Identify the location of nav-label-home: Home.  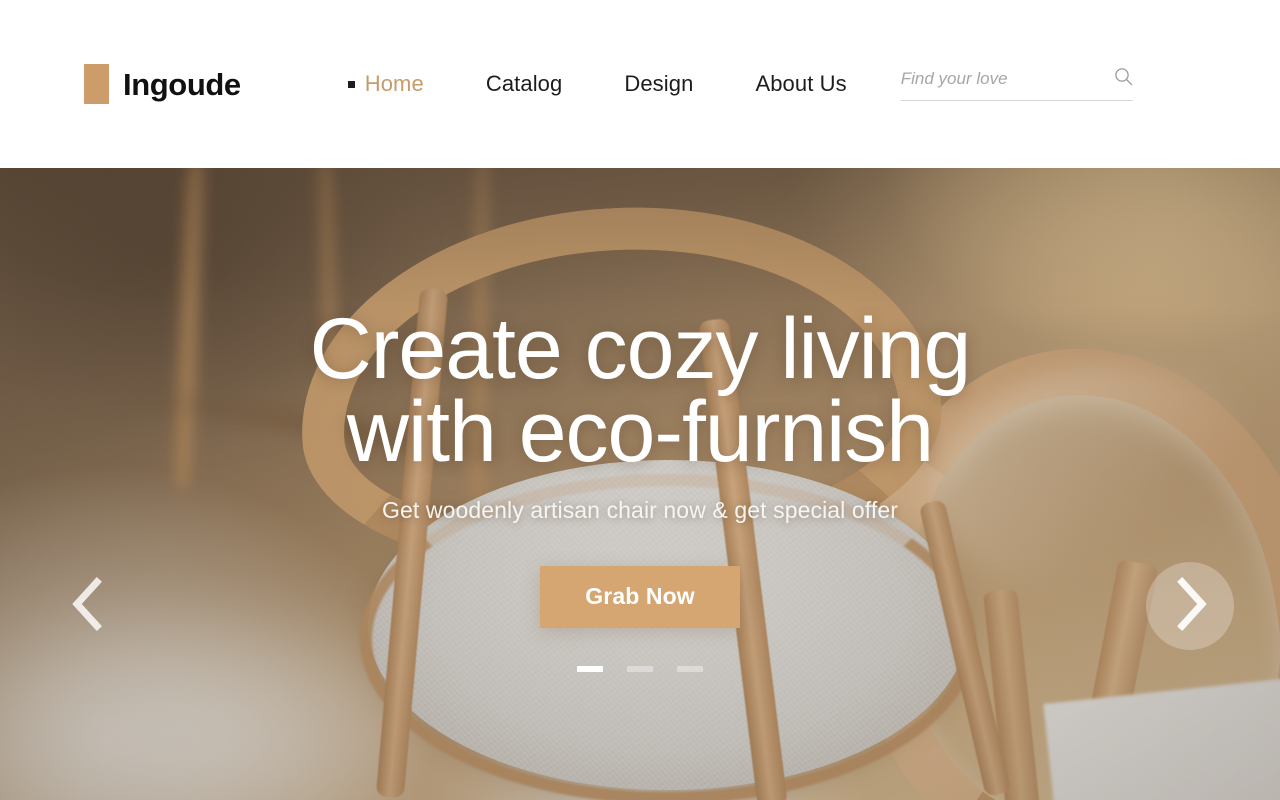
(394, 83).